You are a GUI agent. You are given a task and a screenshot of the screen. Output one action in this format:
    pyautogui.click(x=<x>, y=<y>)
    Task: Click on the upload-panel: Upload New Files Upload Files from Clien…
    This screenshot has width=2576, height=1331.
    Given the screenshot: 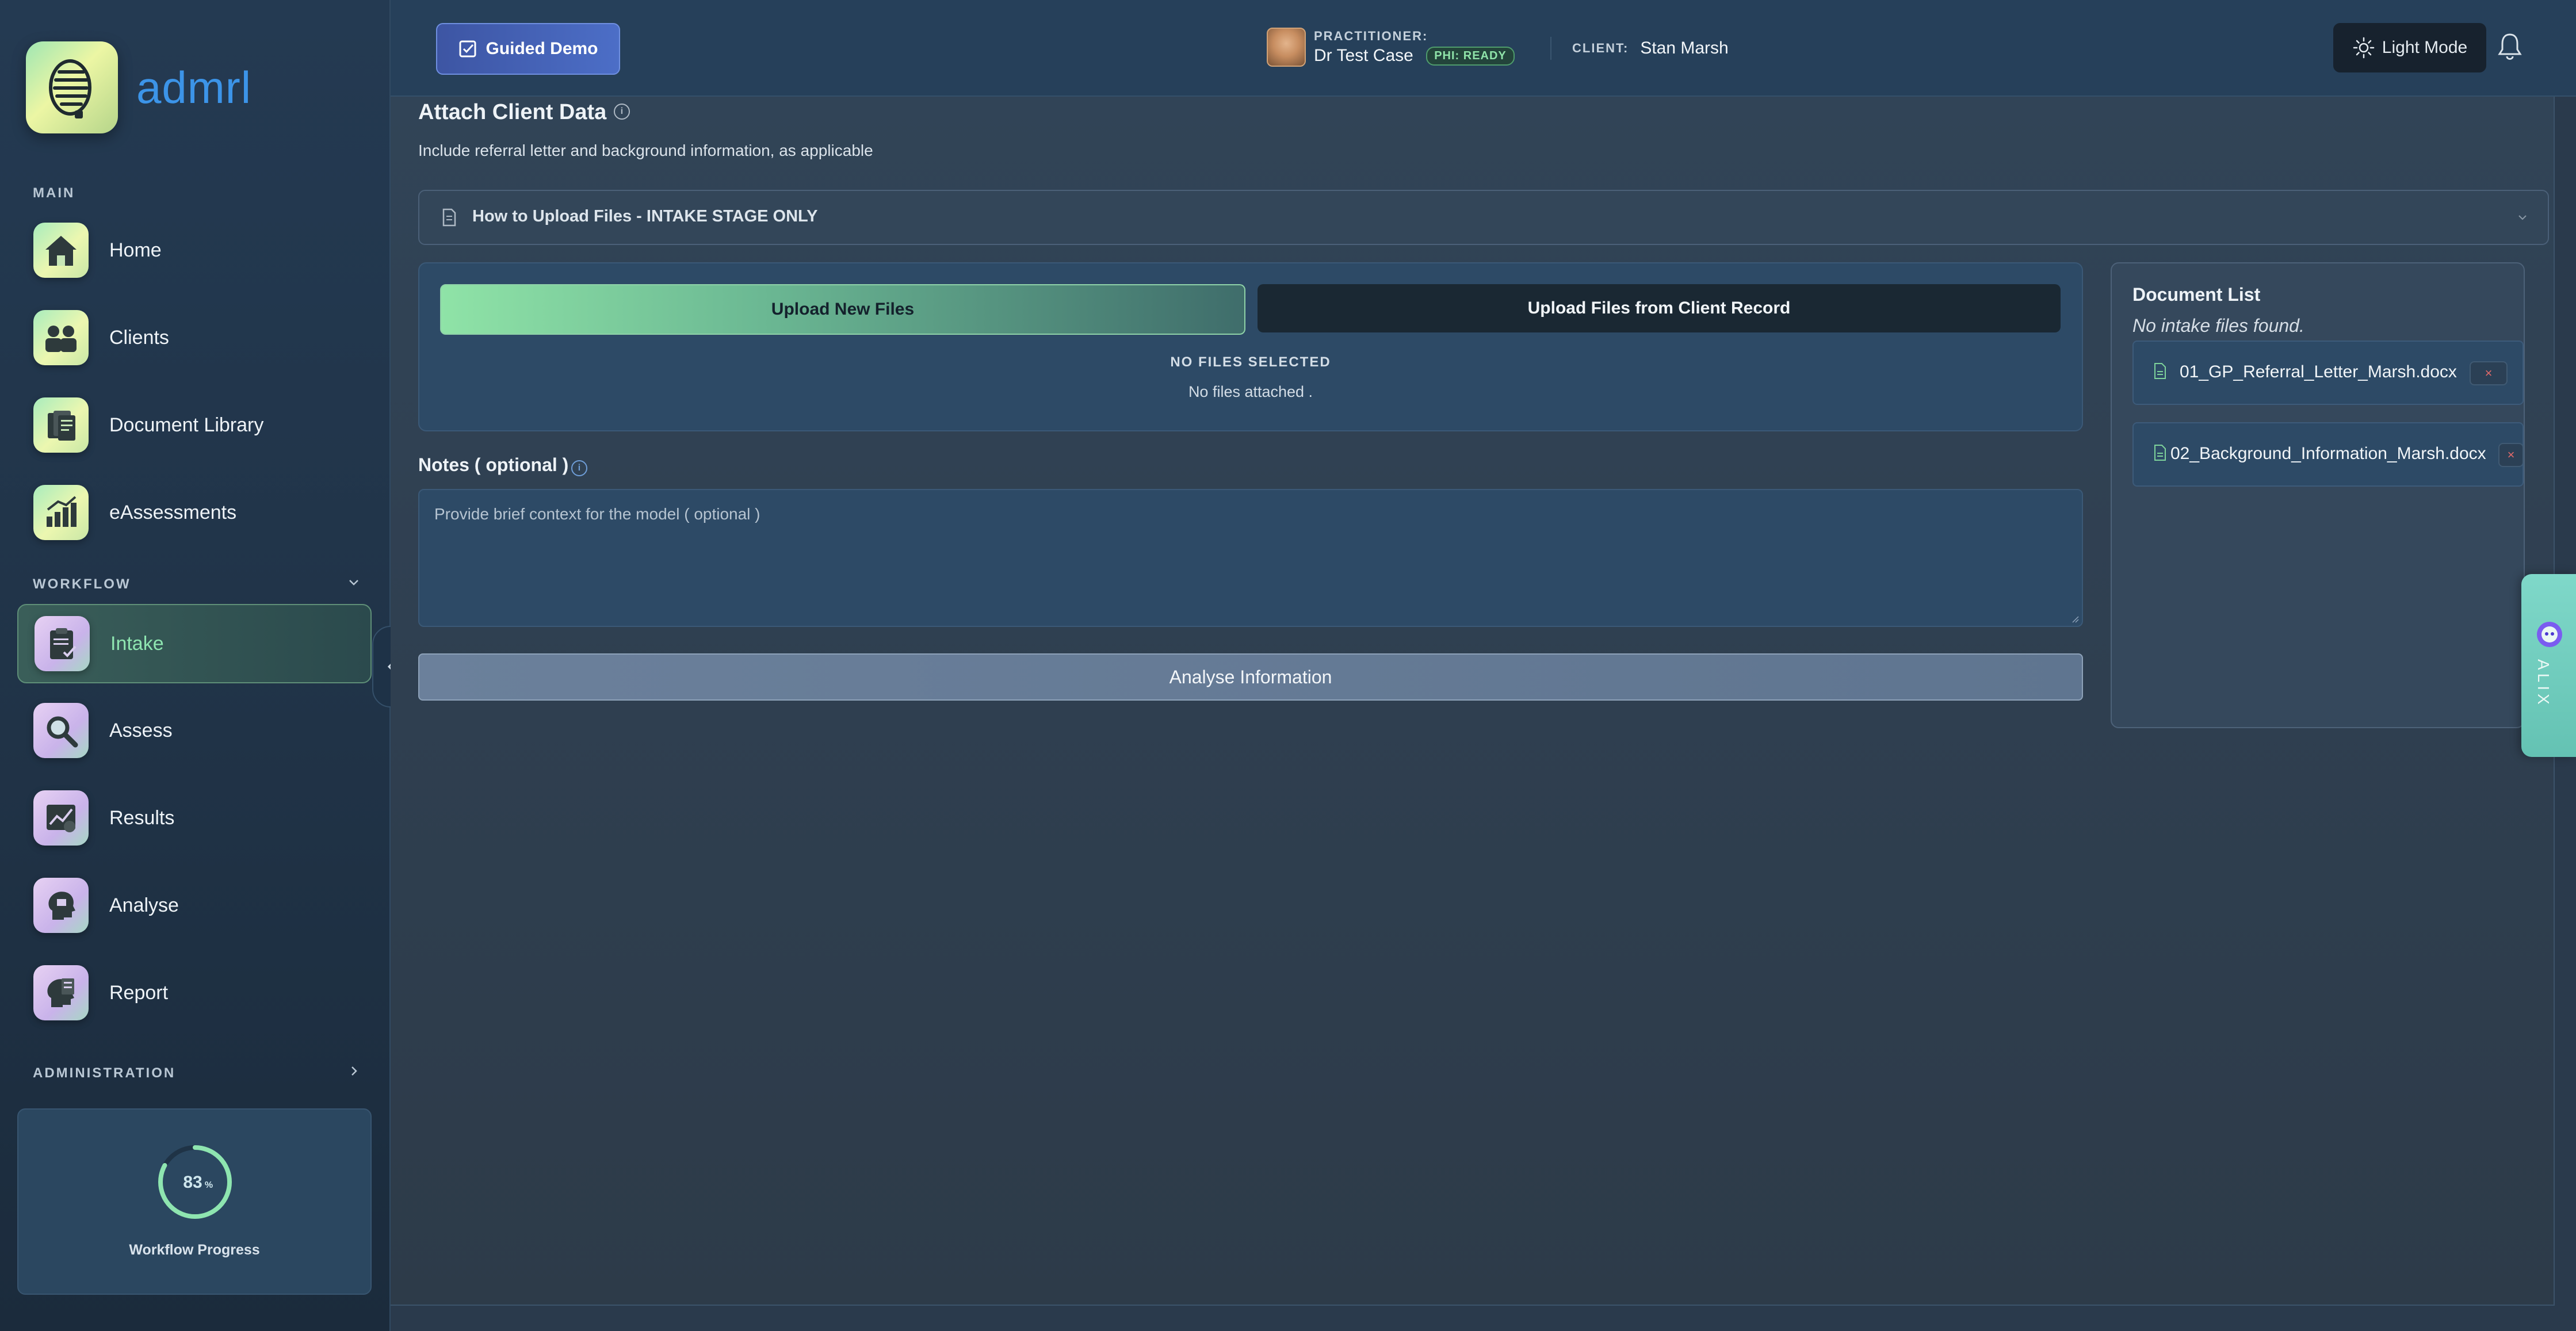 What is the action you would take?
    pyautogui.click(x=1250, y=346)
    